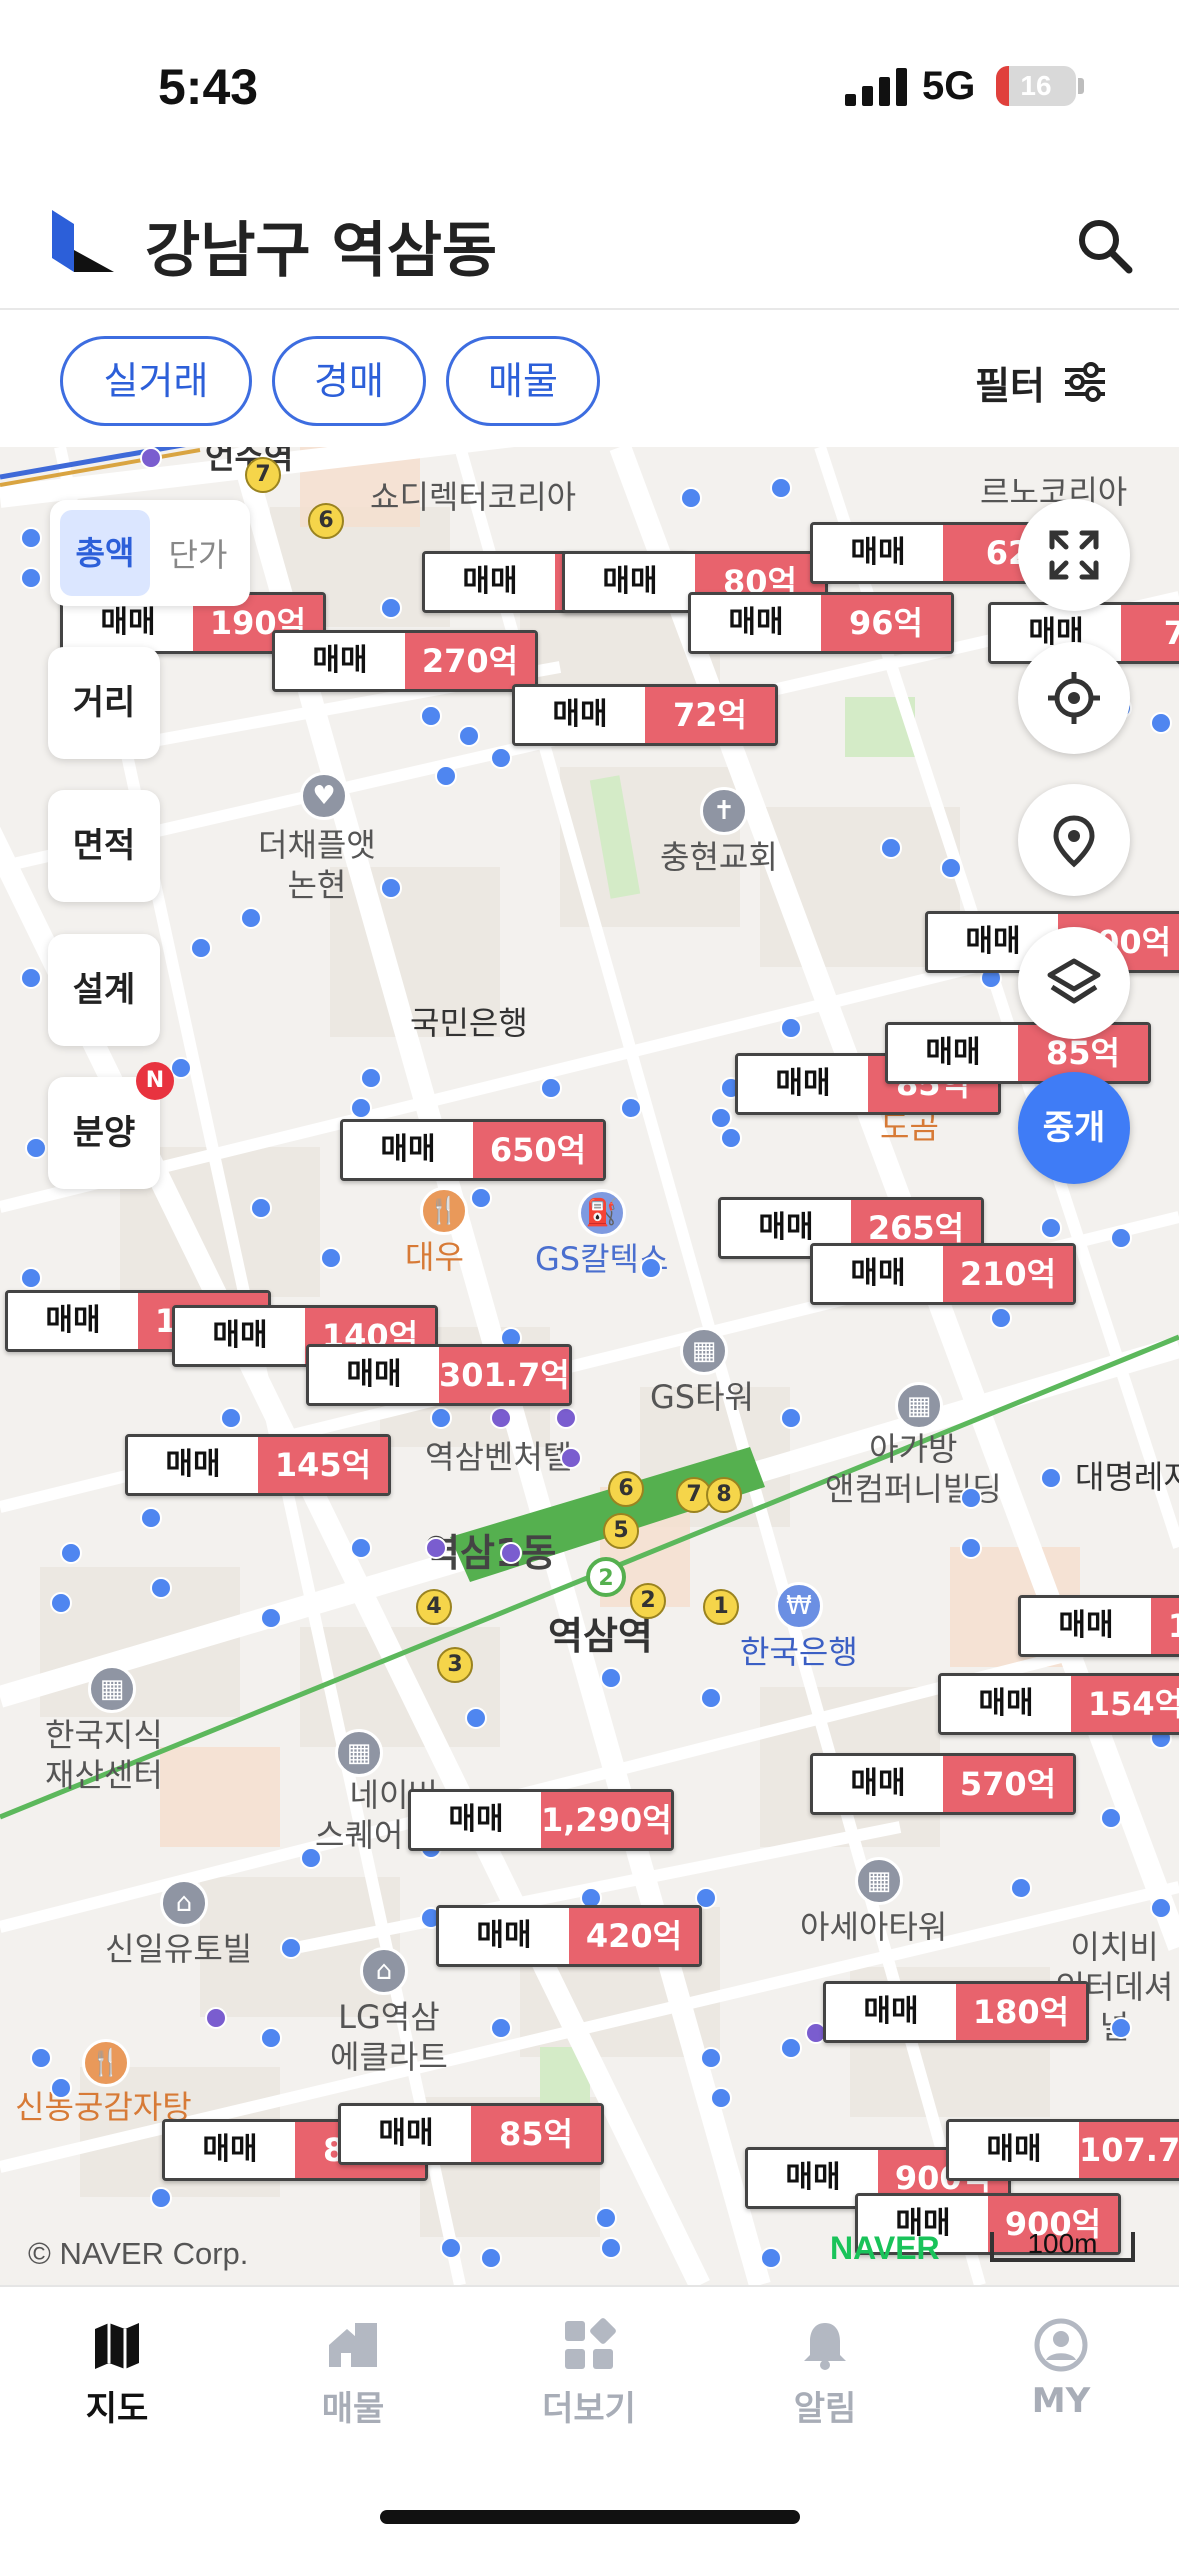 Image resolution: width=1179 pixels, height=2556 pixels. I want to click on user-icon, so click(1061, 2345).